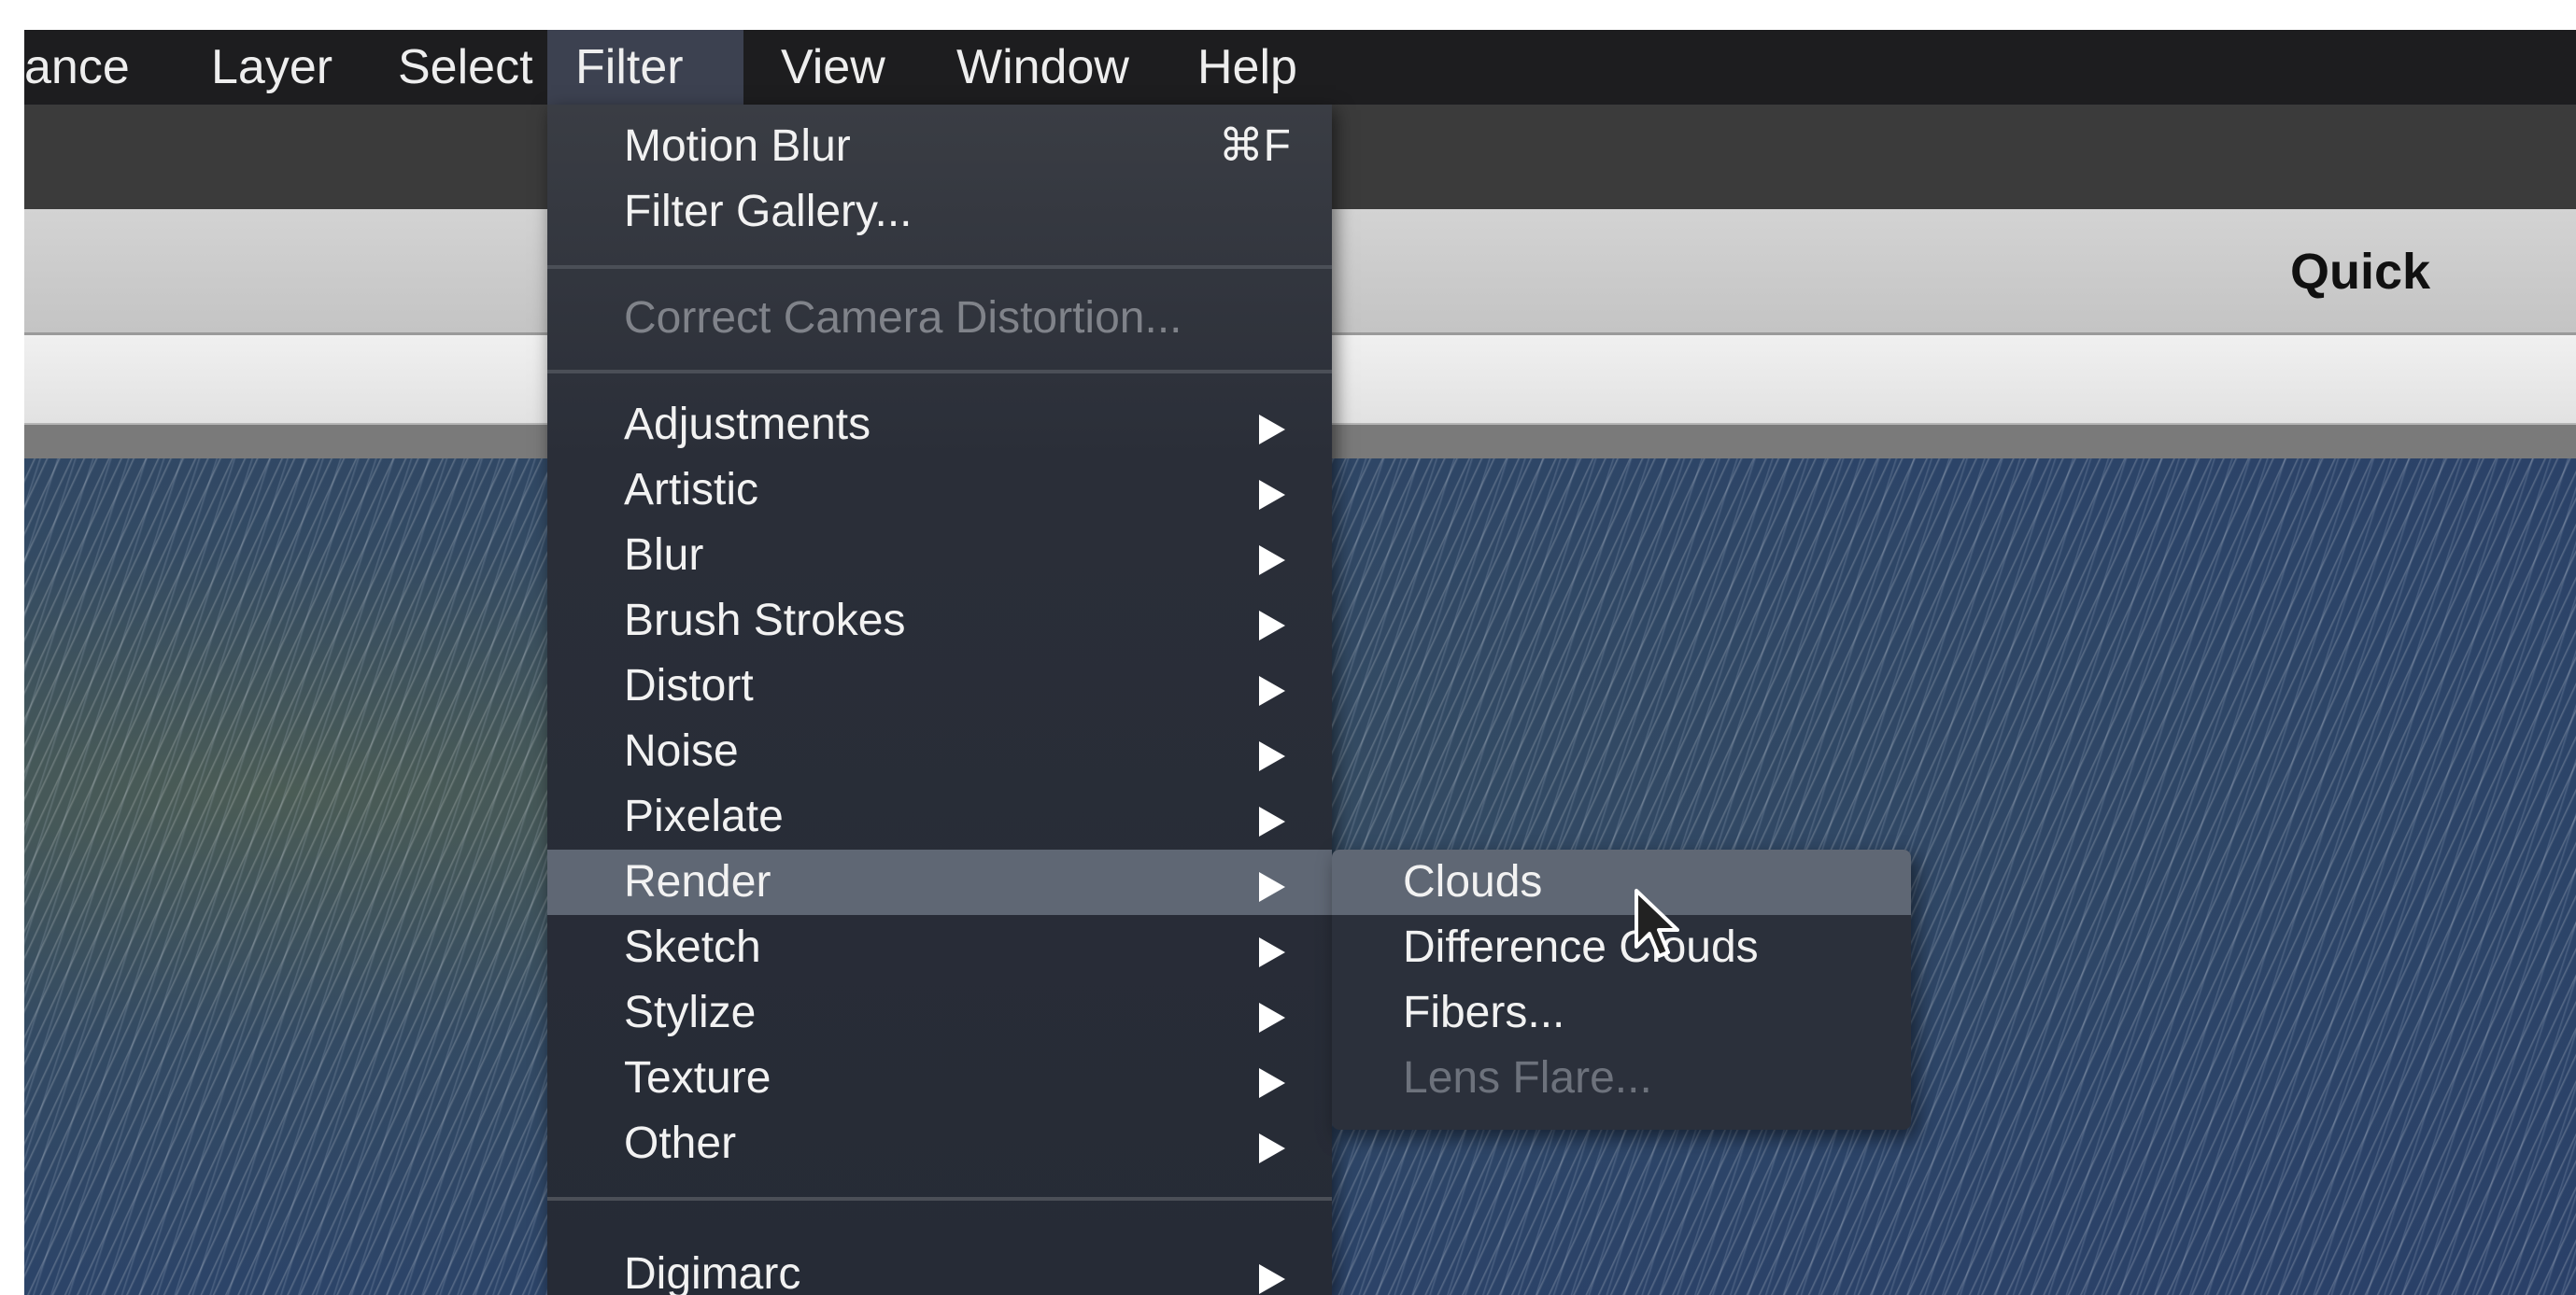  Describe the element at coordinates (939, 686) in the screenshot. I see `menu-item-distort: Distort` at that location.